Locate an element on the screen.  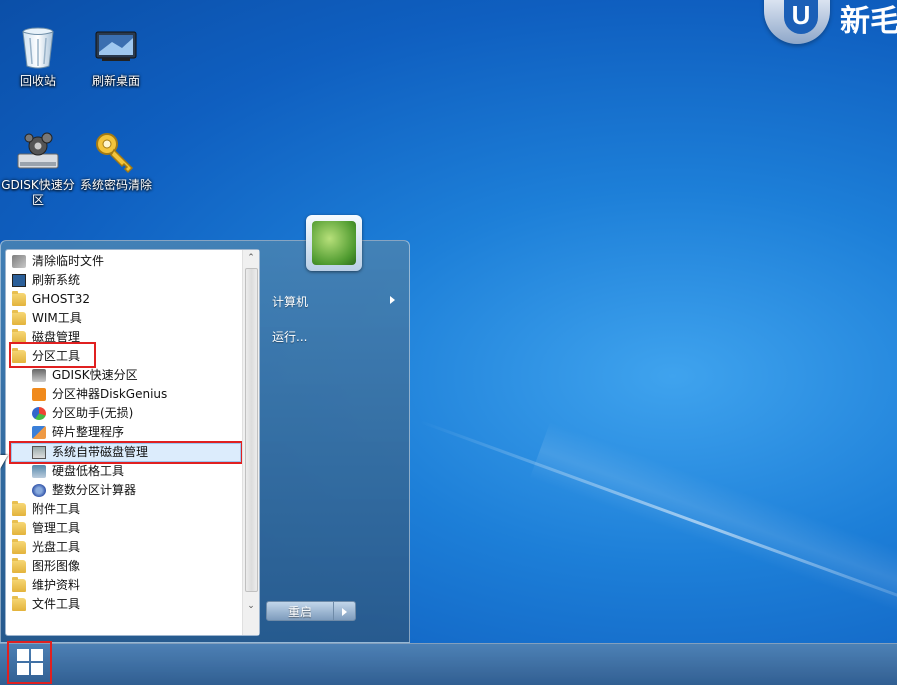
folder-file-tools: 文件工具 is located at coordinates (46, 604).